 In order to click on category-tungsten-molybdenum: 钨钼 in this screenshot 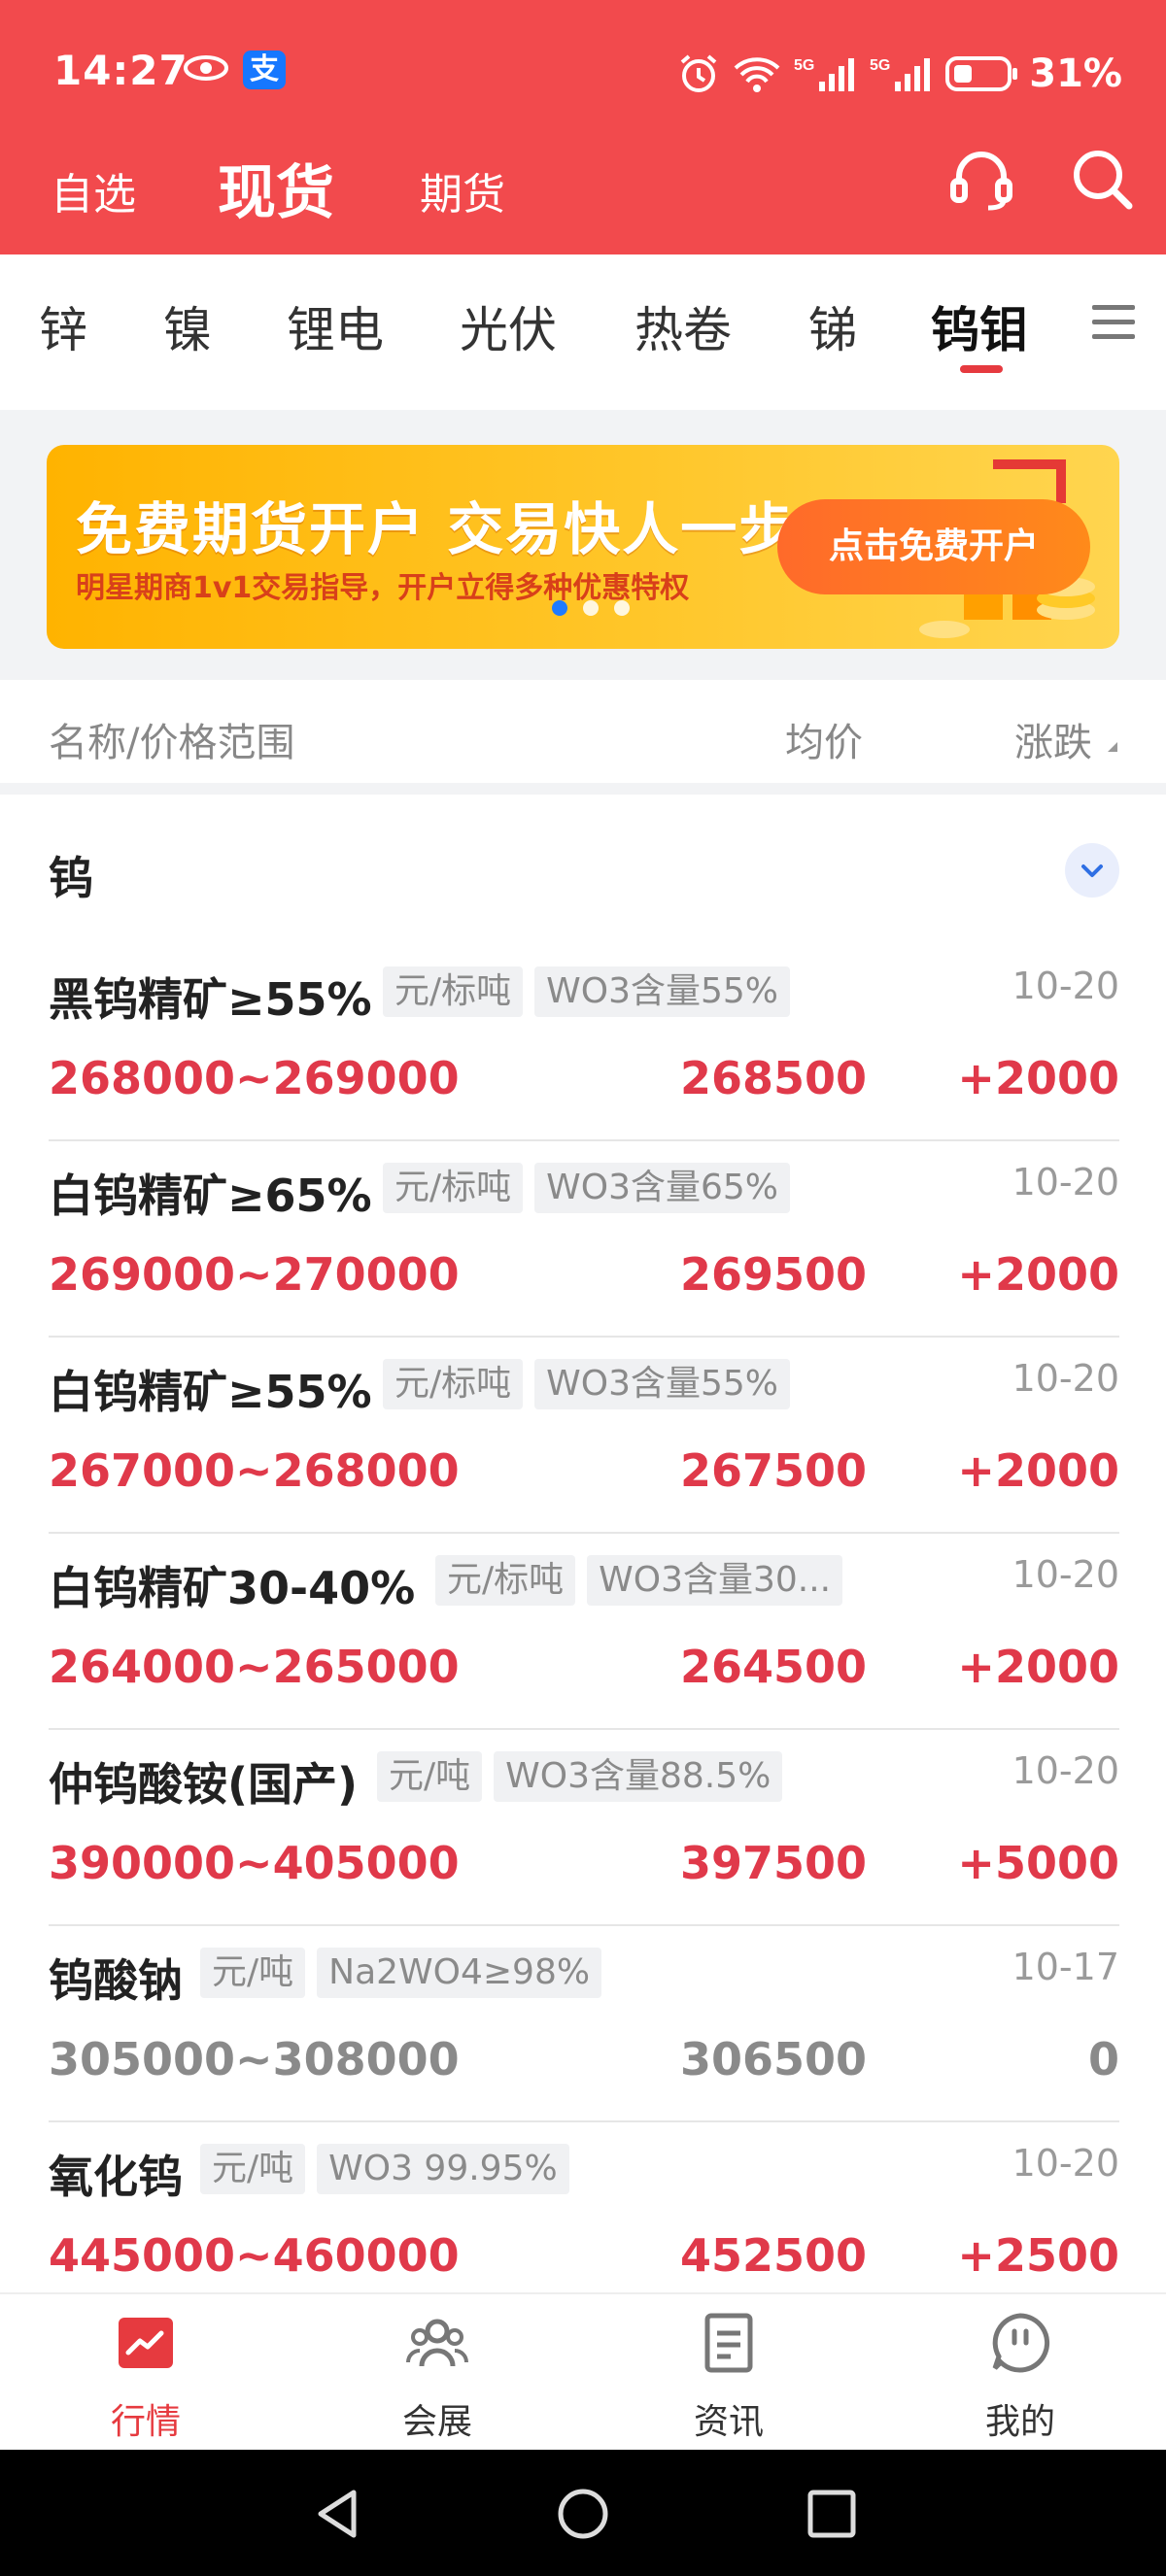, I will do `click(979, 326)`.